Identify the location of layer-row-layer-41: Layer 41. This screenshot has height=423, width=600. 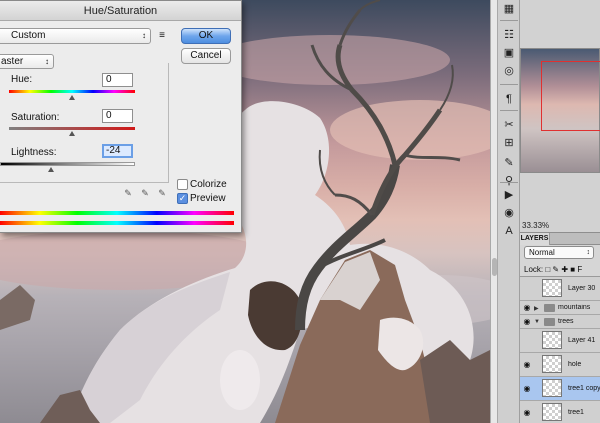
(560, 341).